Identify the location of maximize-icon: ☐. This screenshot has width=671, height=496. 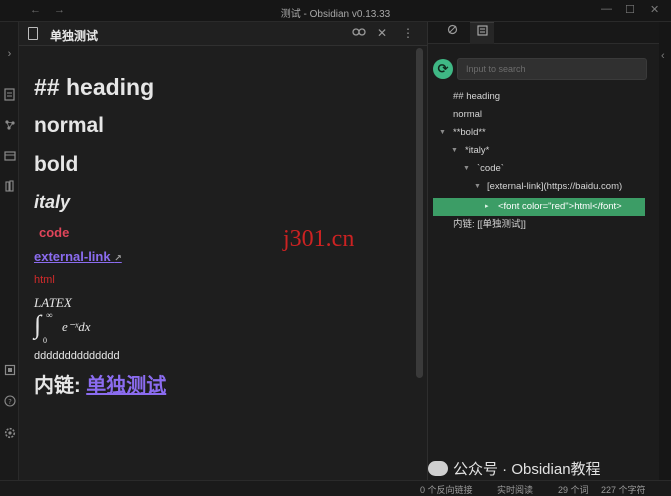
(630, 9).